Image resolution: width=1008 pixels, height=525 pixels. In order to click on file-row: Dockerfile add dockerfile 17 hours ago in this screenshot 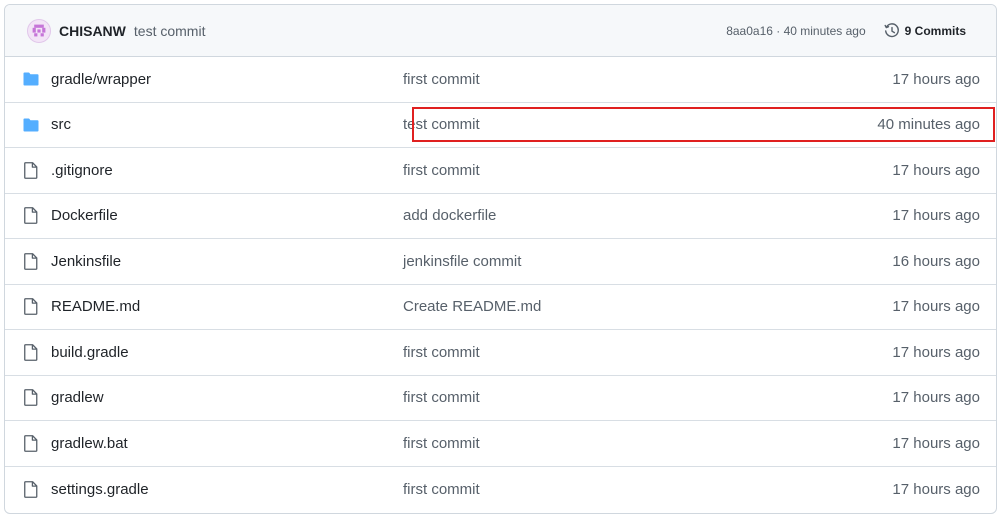, I will do `click(500, 216)`.